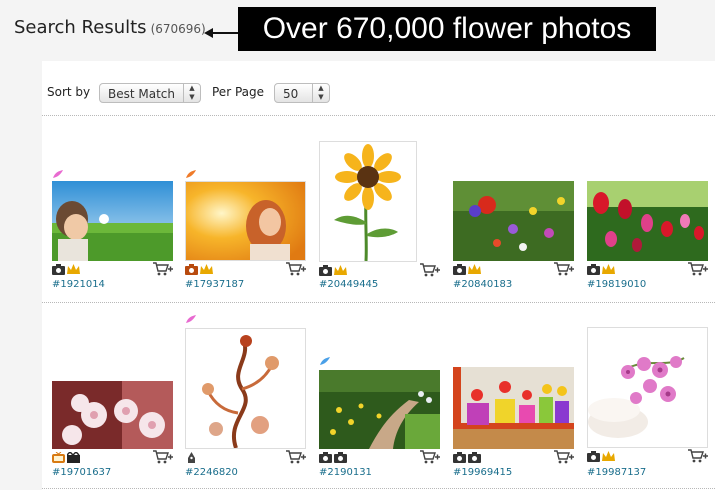 The image size is (715, 490). Describe the element at coordinates (142, 94) in the screenshot. I see `sort-select-value: Best Match` at that location.